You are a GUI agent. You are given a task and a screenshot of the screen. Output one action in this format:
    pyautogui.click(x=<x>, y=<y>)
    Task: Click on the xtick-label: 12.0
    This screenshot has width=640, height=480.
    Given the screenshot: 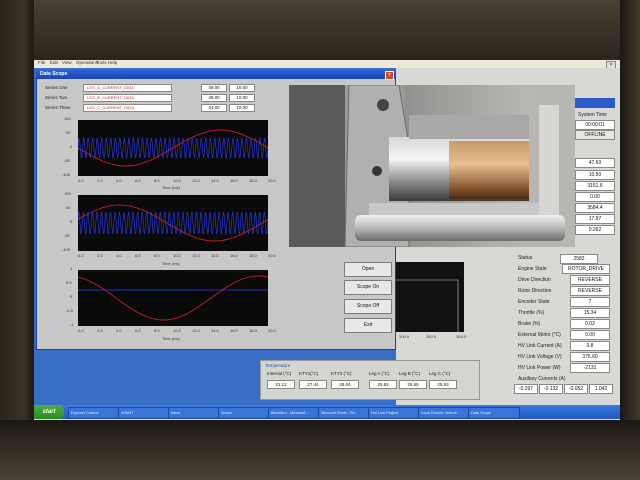 What is the action you would take?
    pyautogui.click(x=196, y=180)
    